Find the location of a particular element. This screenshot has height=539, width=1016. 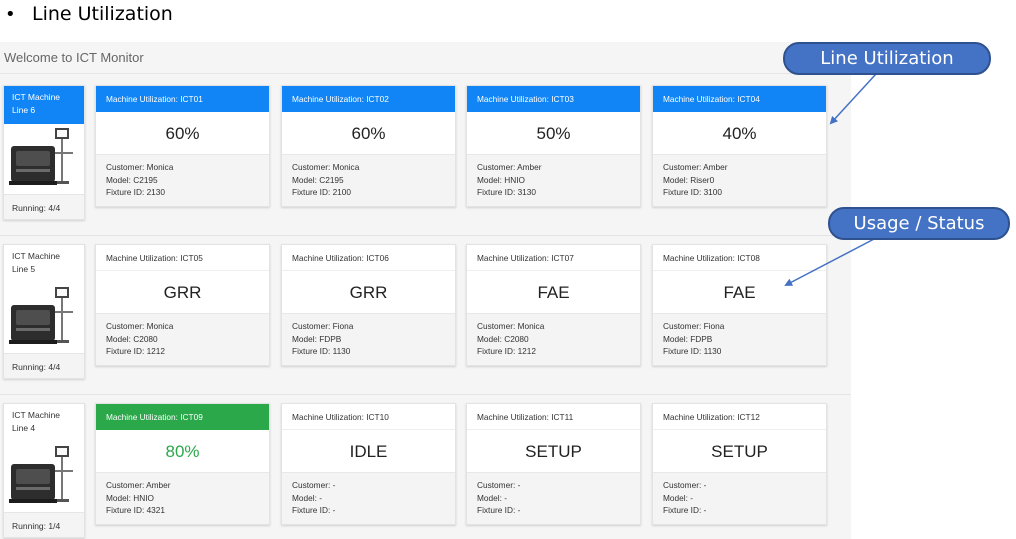

machine-card-header: Machine Utilization: ICT03 is located at coordinates (553, 99).